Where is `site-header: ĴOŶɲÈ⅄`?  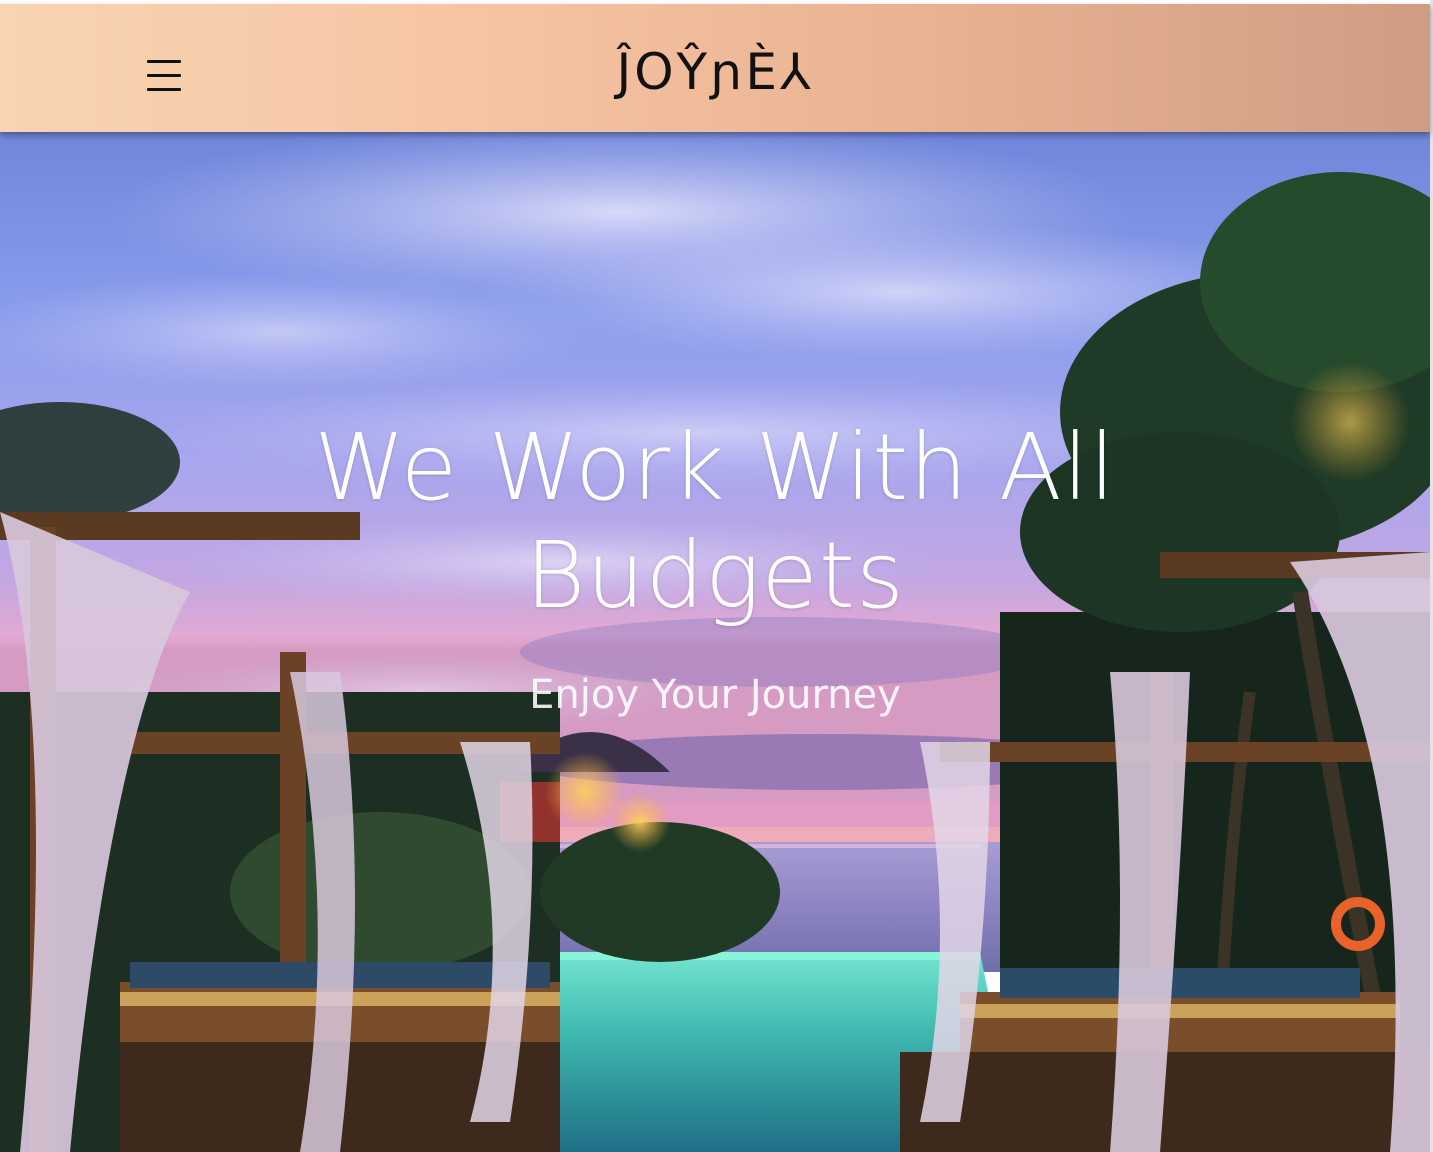 site-header: ĴOŶɲÈ⅄ is located at coordinates (715, 68).